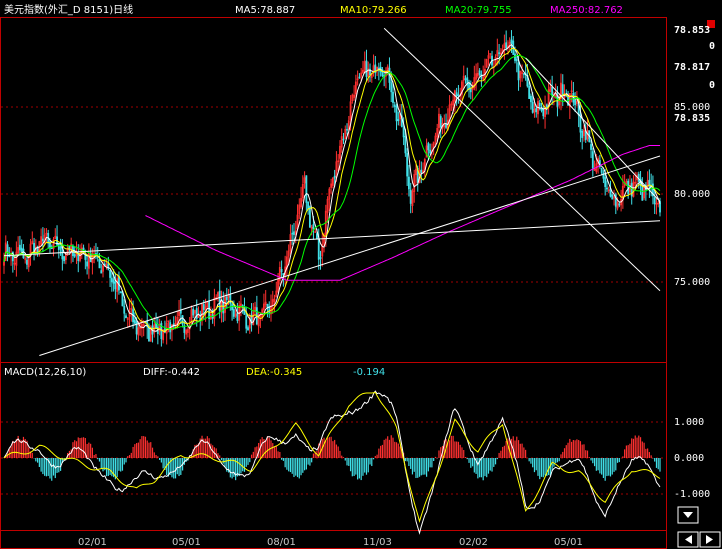 The width and height of the screenshot is (722, 549). What do you see at coordinates (689, 458) in the screenshot?
I see `macd-tick-label: 0.000` at bounding box center [689, 458].